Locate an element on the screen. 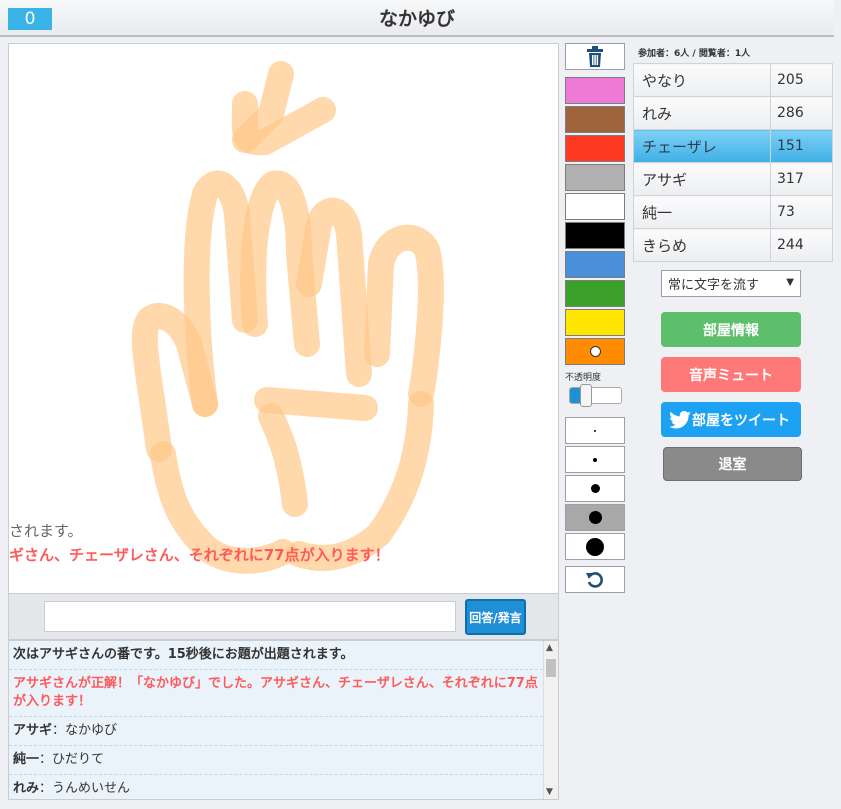  color-swatch-yellow is located at coordinates (595, 322).